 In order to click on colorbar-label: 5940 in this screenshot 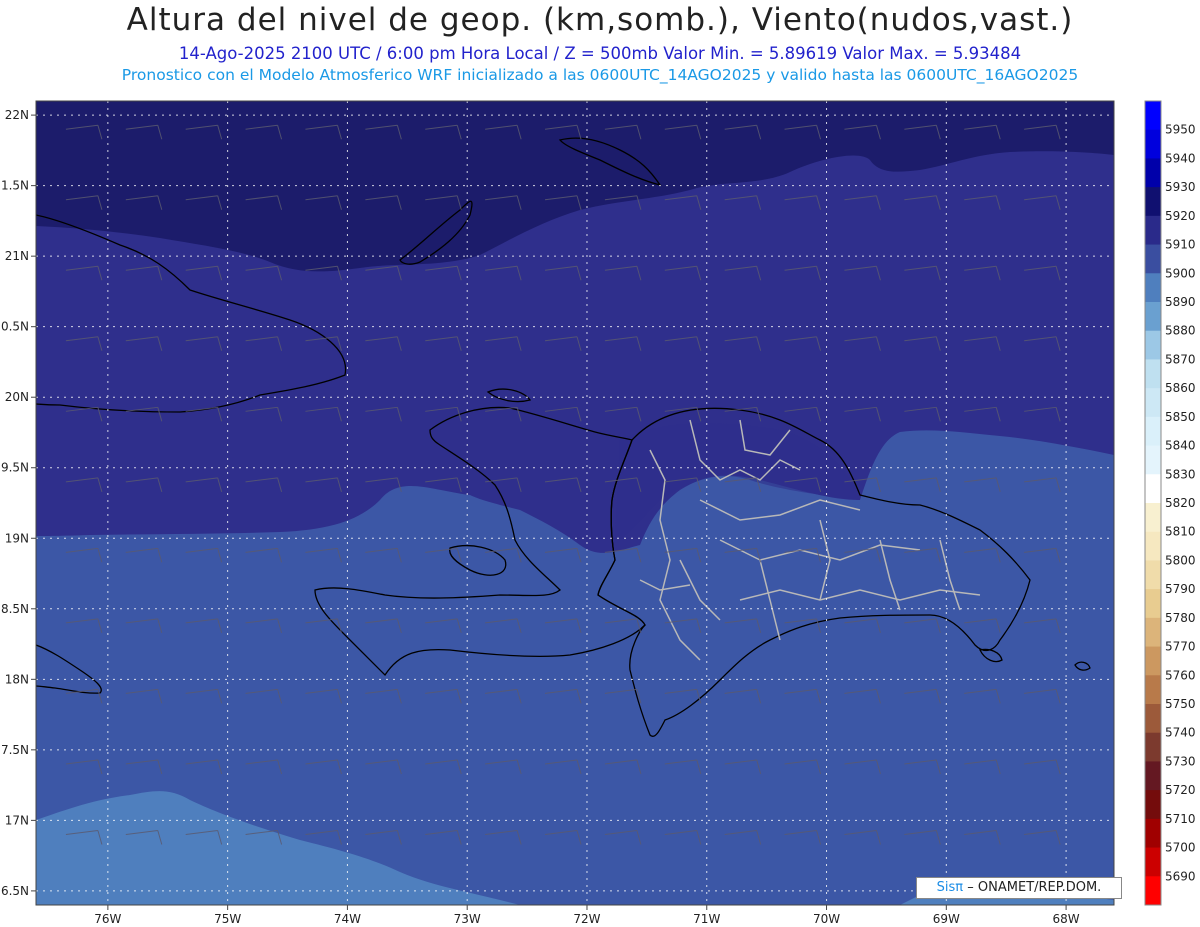, I will do `click(1180, 158)`.